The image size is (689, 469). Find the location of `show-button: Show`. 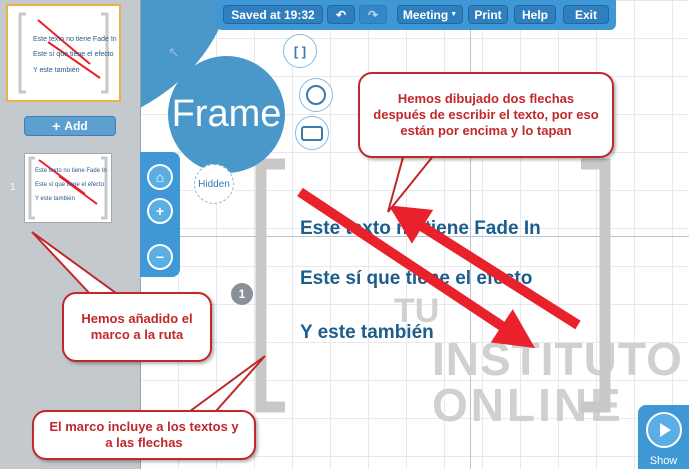

show-button: Show is located at coordinates (663, 437).